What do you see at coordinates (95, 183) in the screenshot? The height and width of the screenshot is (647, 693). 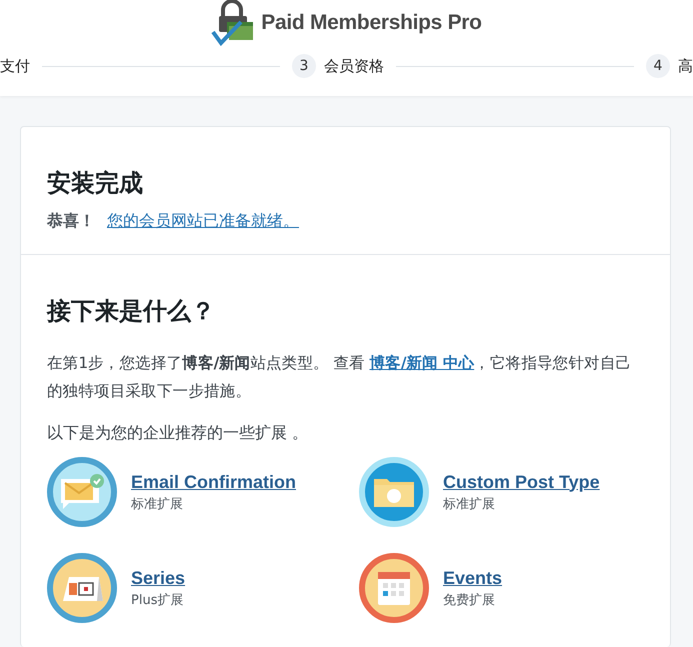 I see `section-title: 安装完成` at bounding box center [95, 183].